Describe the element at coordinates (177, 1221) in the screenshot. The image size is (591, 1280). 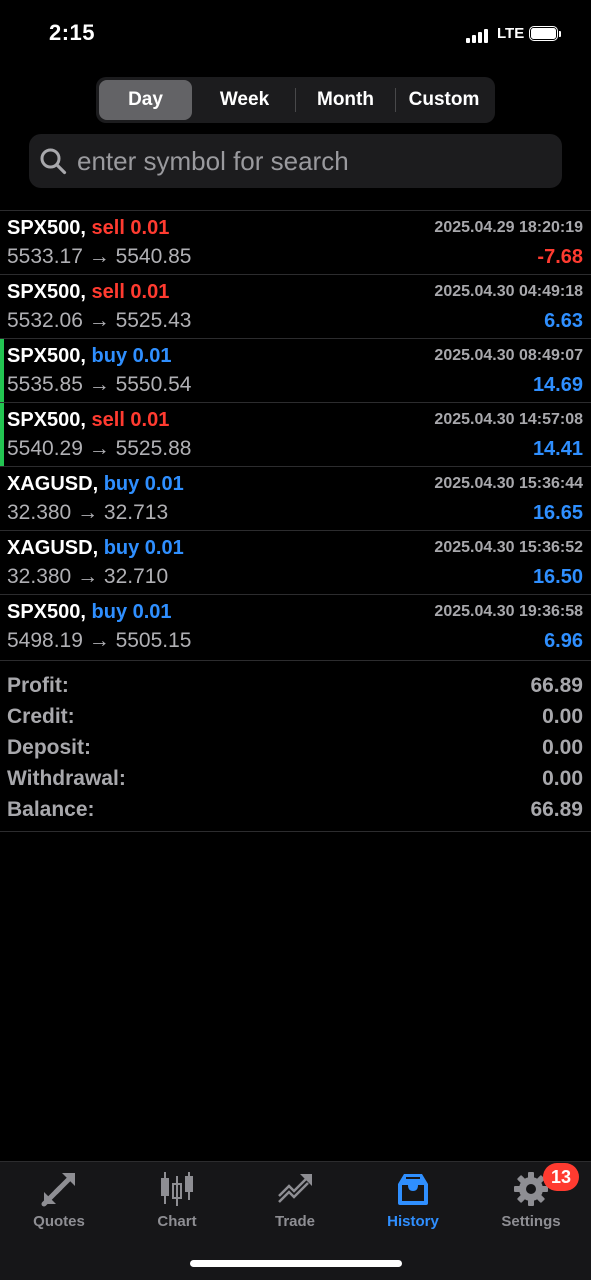
I see `tab-label: Chart` at that location.